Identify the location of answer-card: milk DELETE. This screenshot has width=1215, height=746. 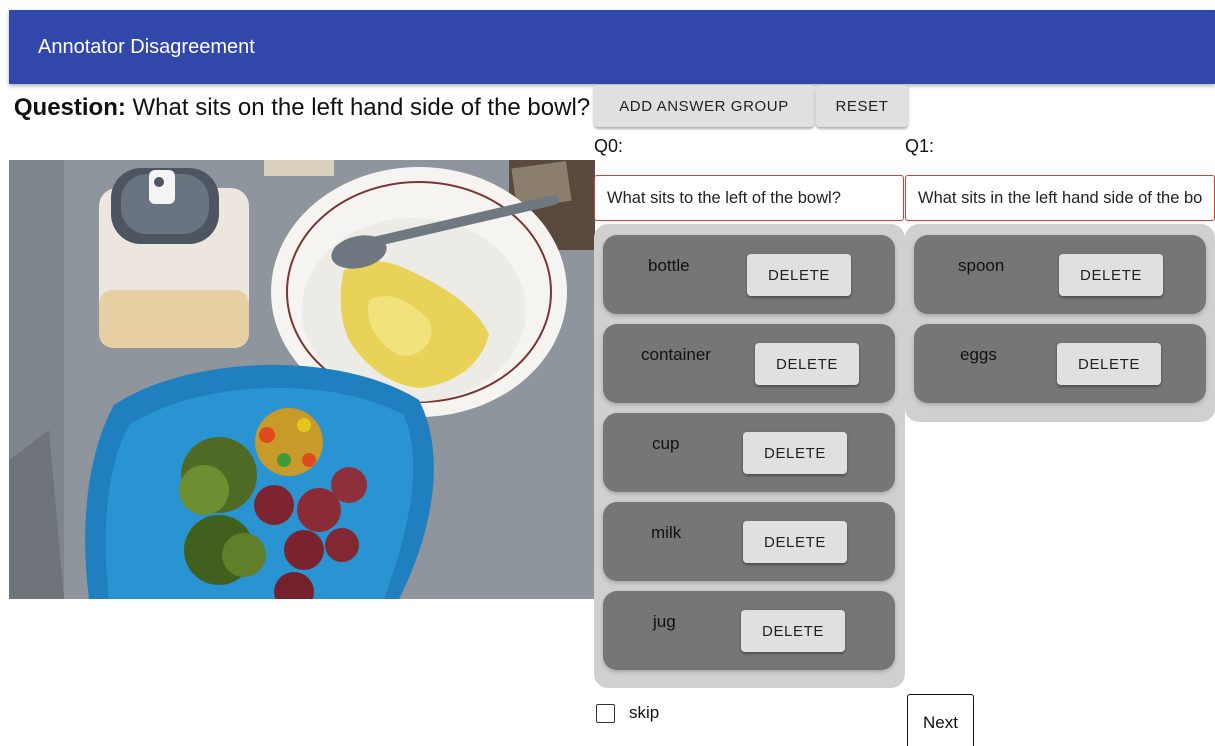
(749, 541).